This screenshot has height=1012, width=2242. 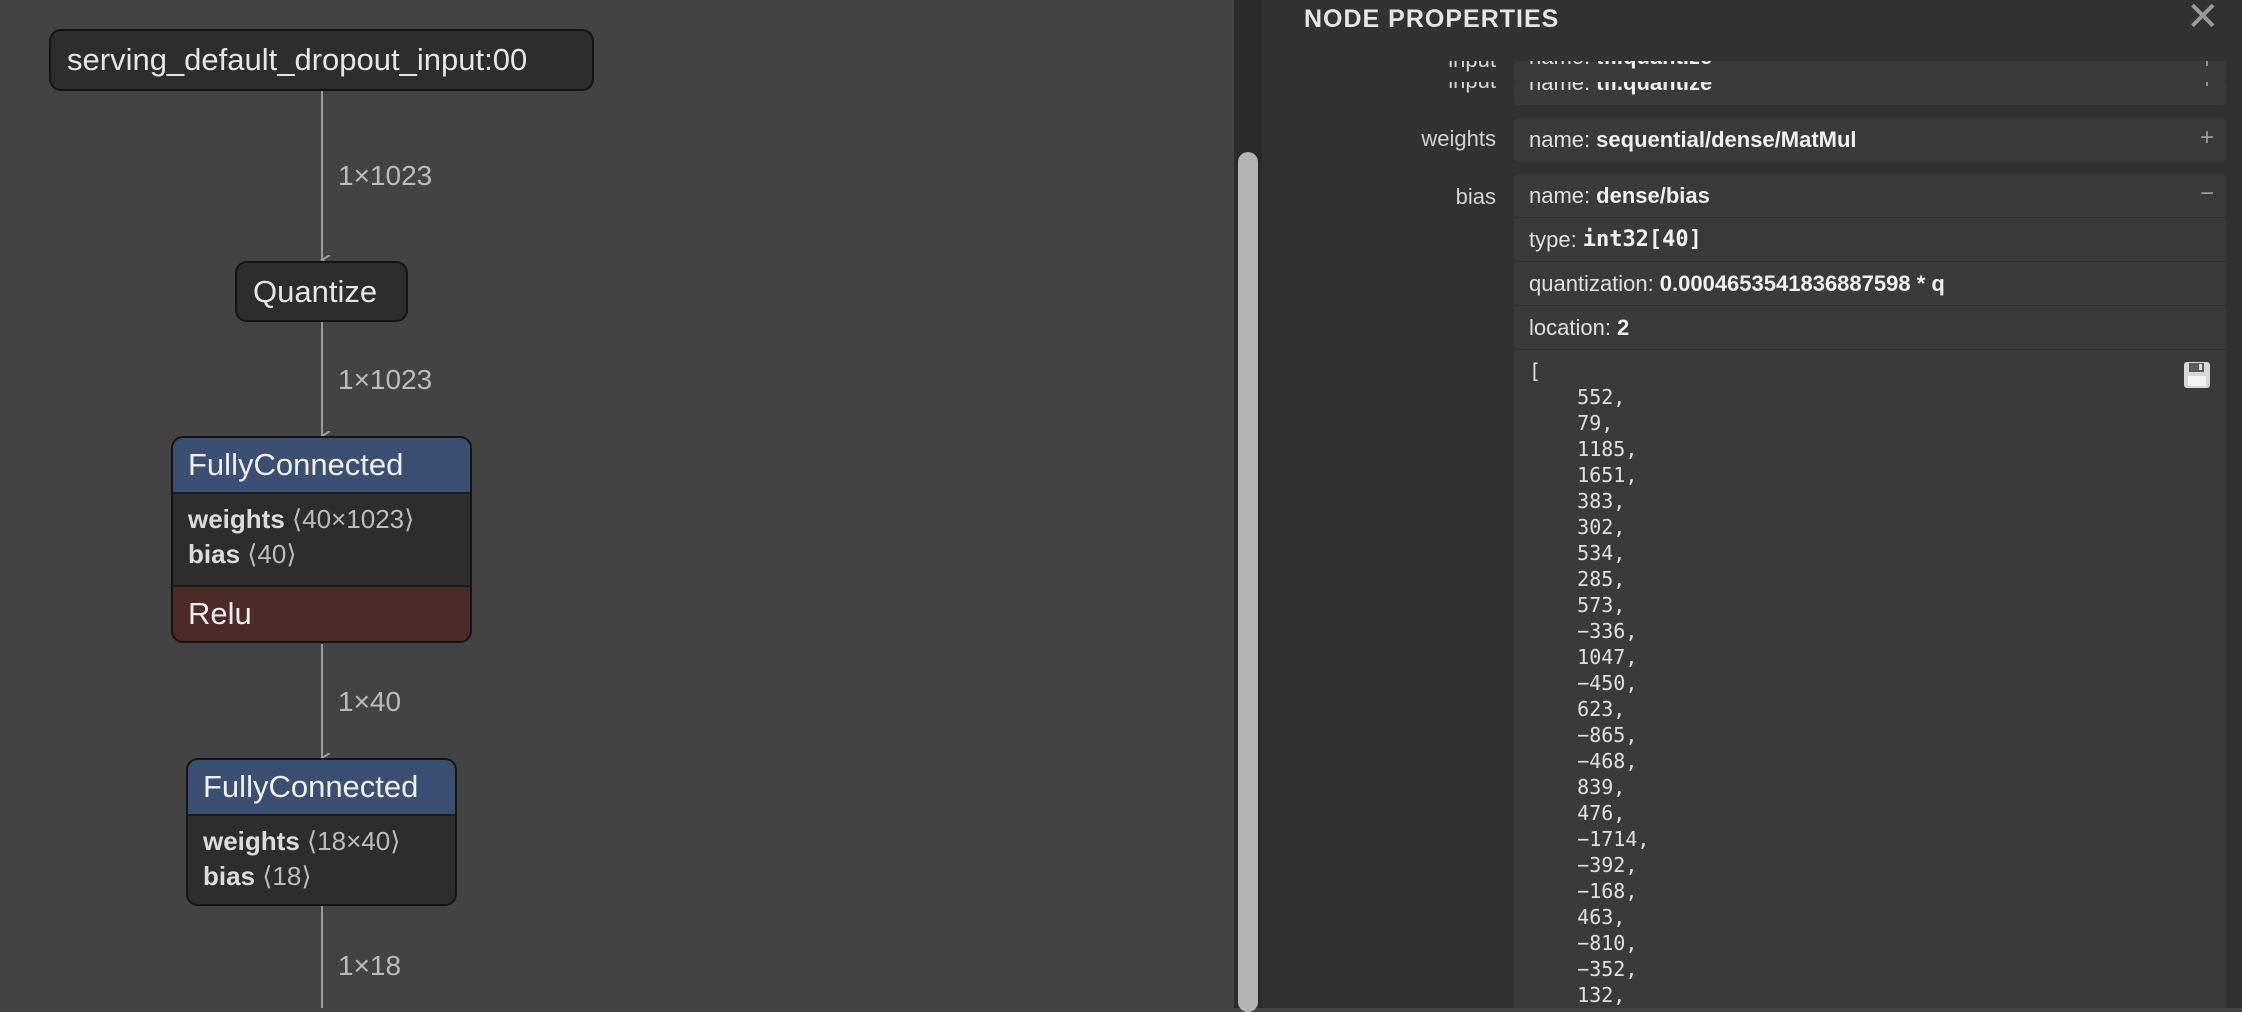 I want to click on fc2-weights-label: weights, so click(x=251, y=841).